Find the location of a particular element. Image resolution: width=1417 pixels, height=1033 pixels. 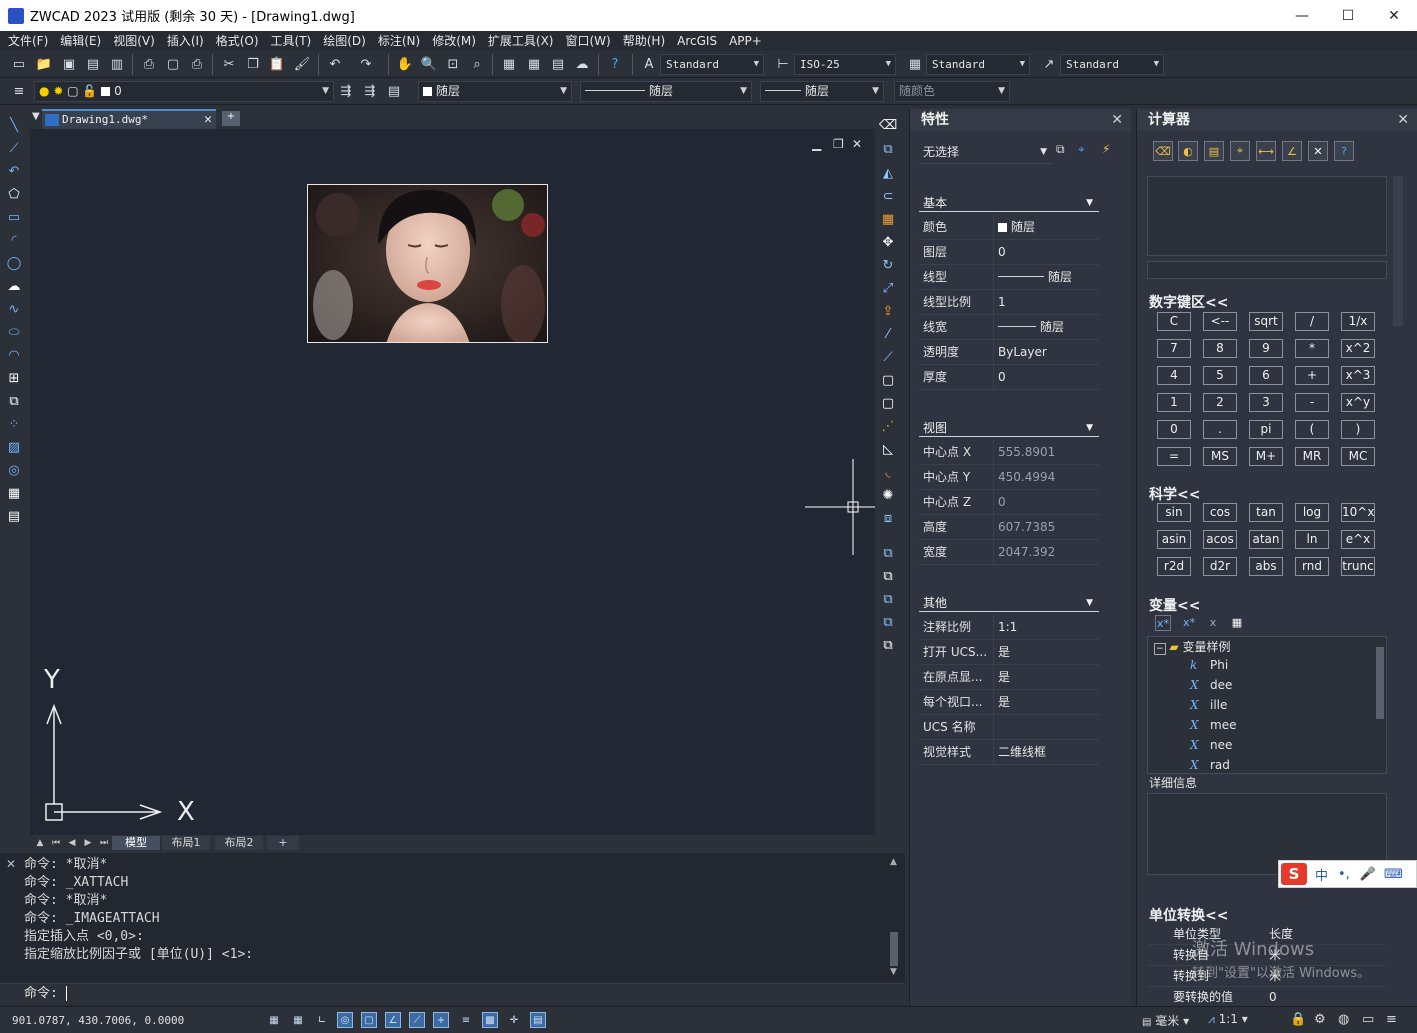

join-icon: ▢ is located at coordinates (888, 403).